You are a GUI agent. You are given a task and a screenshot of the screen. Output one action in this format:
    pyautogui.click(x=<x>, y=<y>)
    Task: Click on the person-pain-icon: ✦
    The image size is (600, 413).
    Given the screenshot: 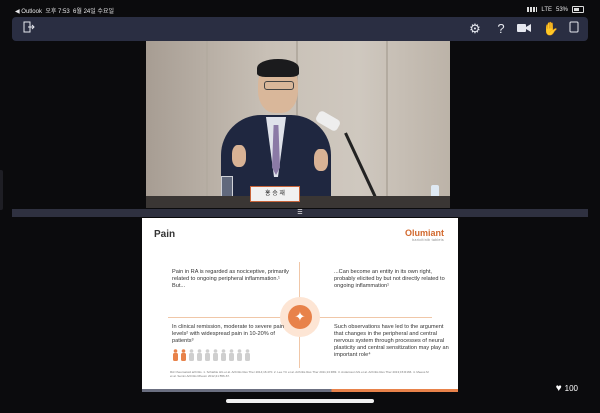 What is the action you would take?
    pyautogui.click(x=300, y=317)
    